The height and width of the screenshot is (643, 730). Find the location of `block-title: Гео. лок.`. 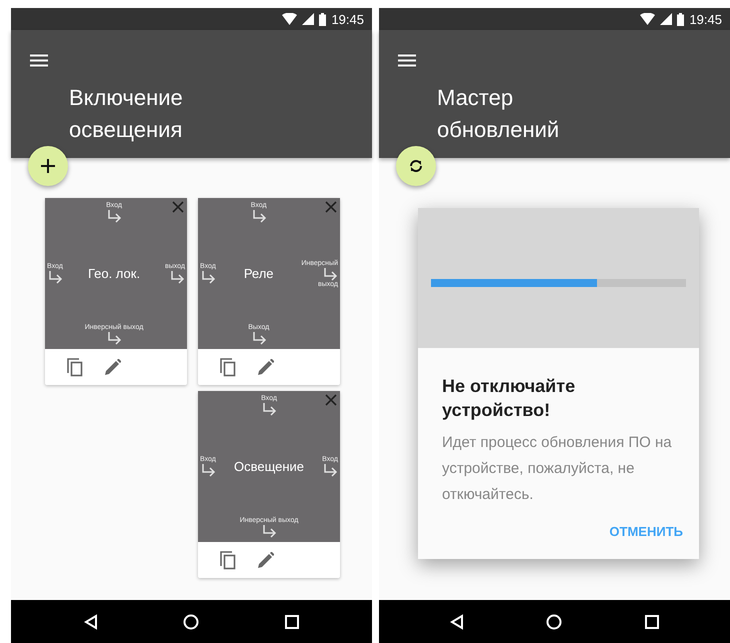

block-title: Гео. лок. is located at coordinates (114, 273).